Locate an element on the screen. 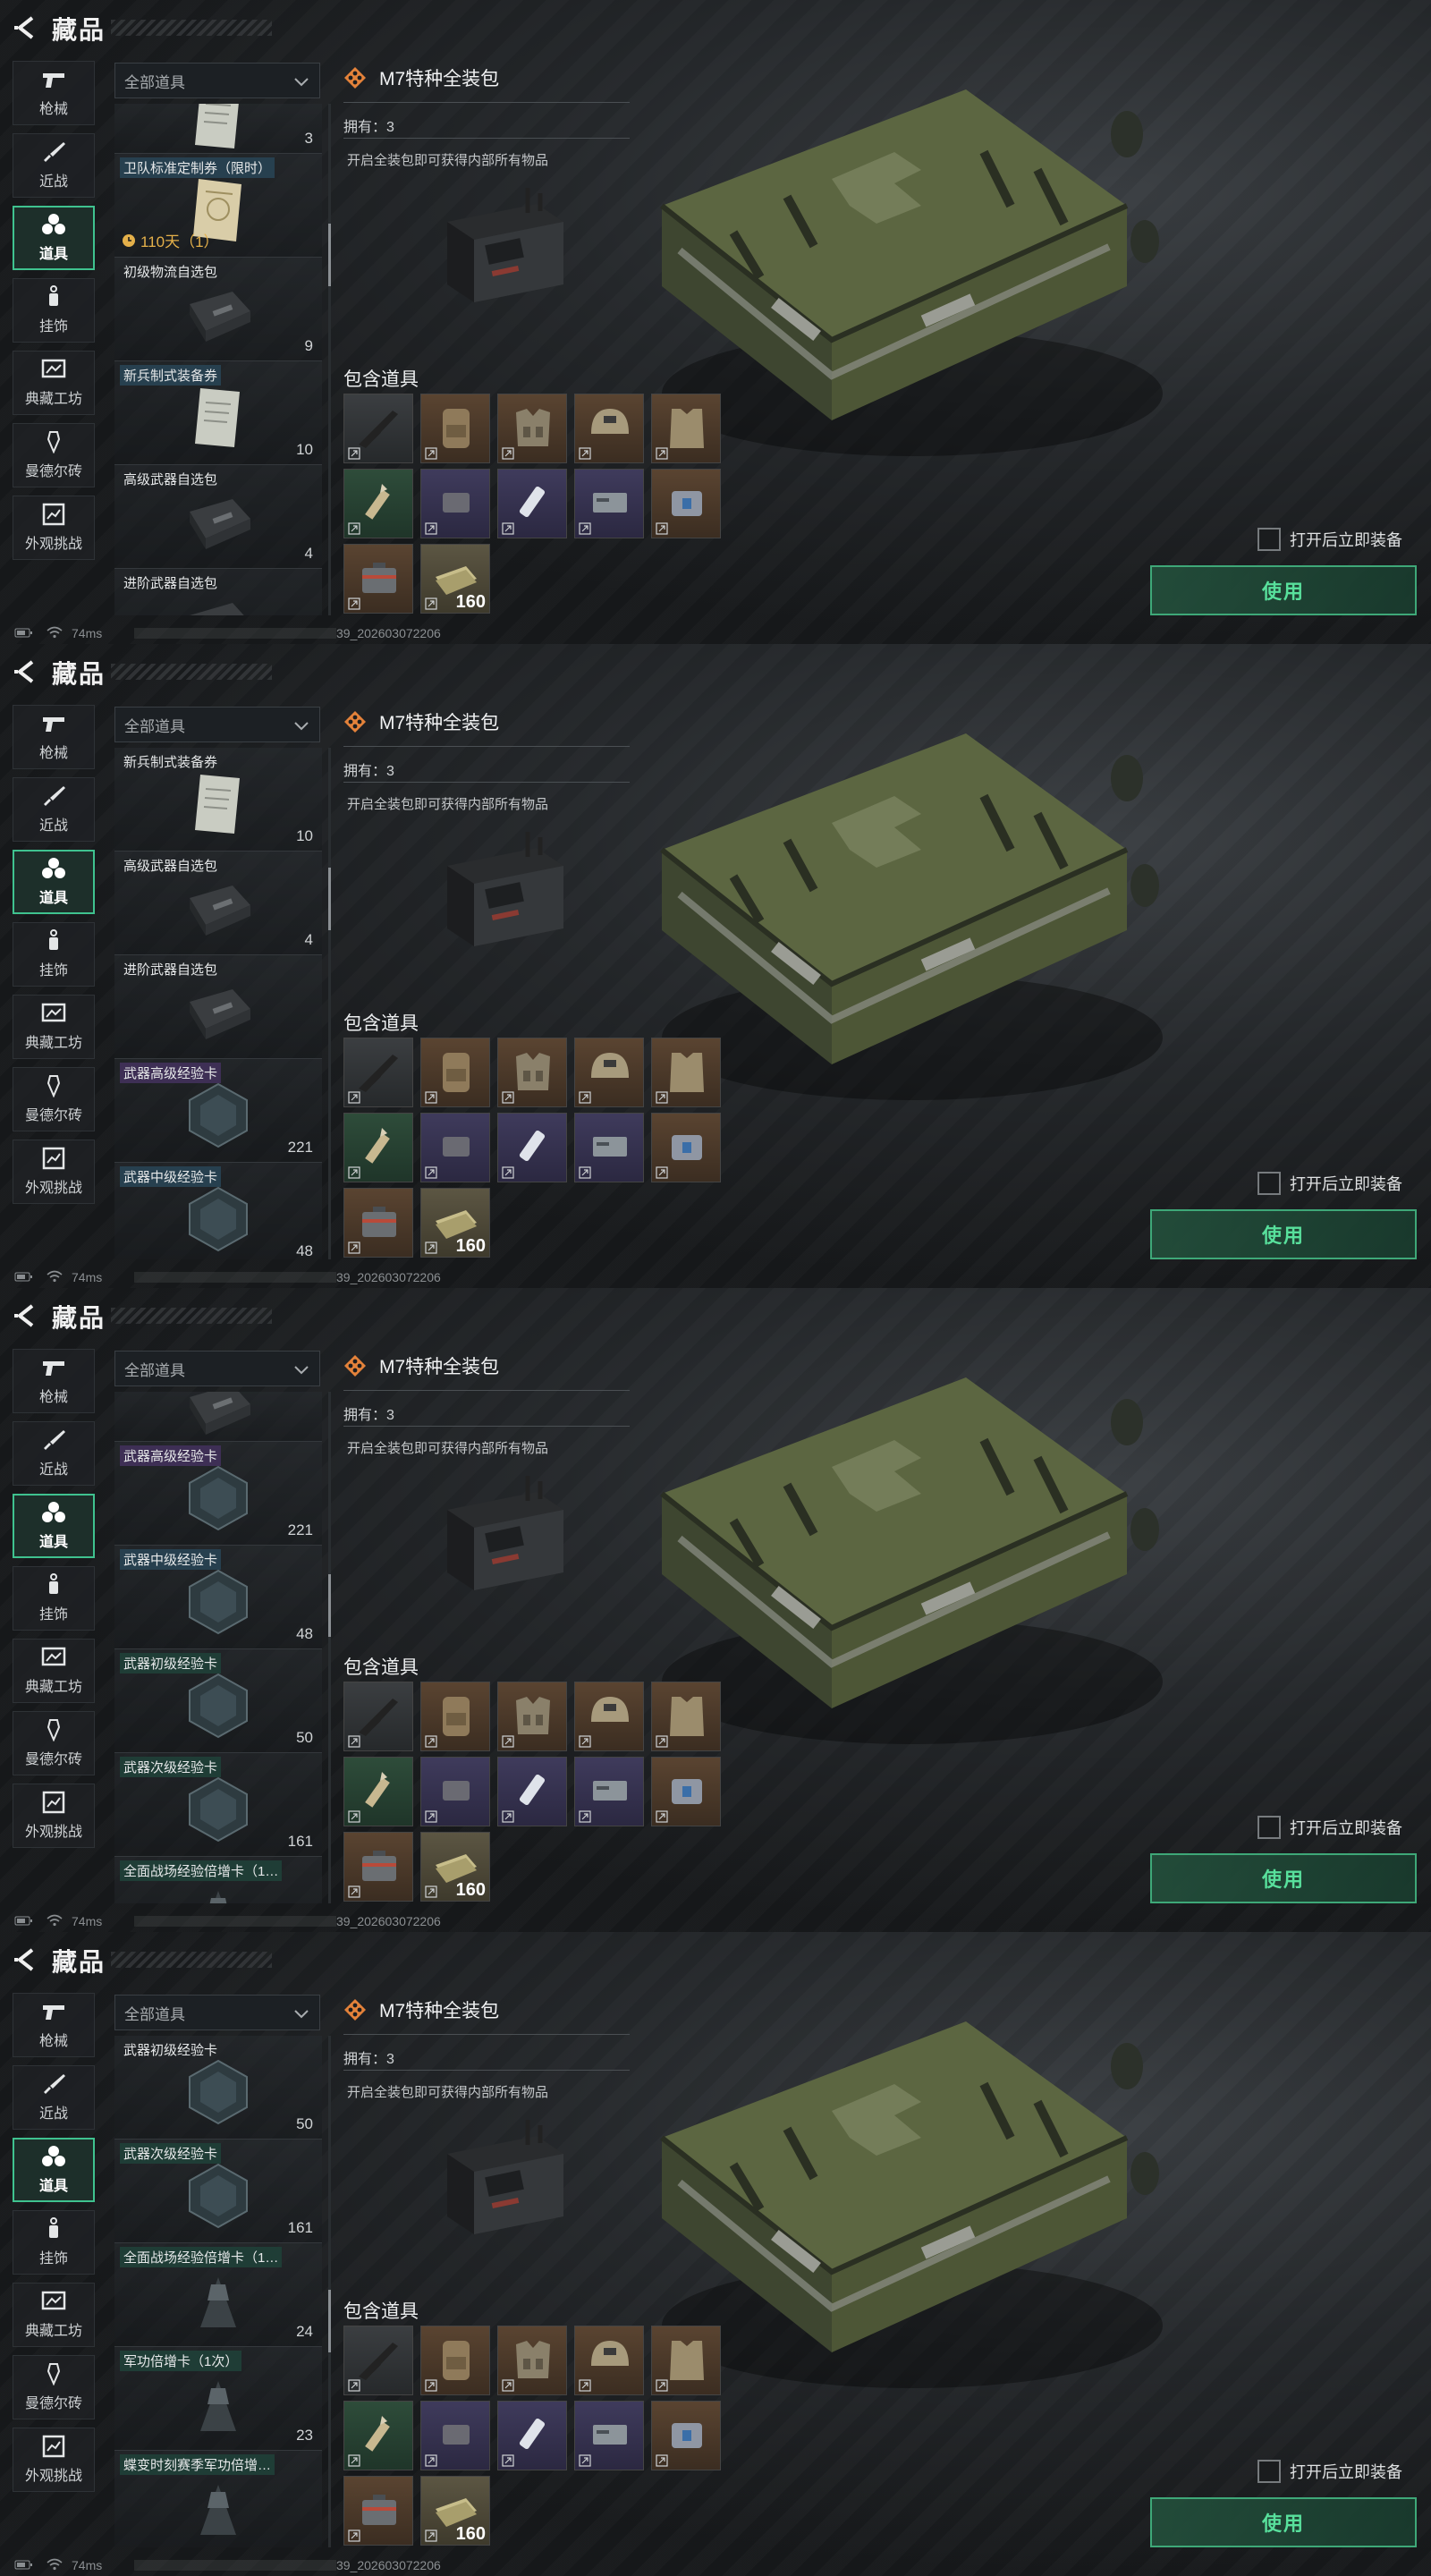 The height and width of the screenshot is (2576, 1431). list-item: 初级物流自选包 9 is located at coordinates (218, 309).